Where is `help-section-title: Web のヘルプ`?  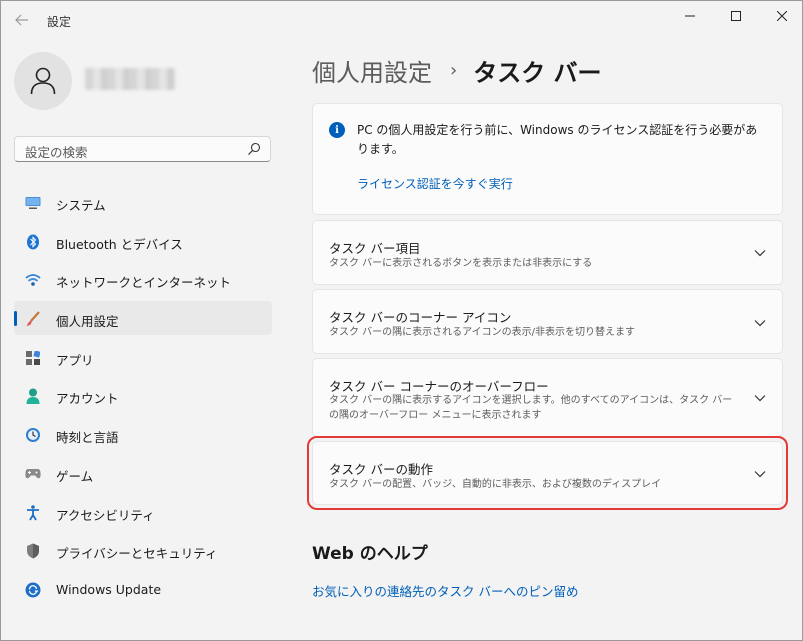 help-section-title: Web のヘルプ is located at coordinates (370, 554).